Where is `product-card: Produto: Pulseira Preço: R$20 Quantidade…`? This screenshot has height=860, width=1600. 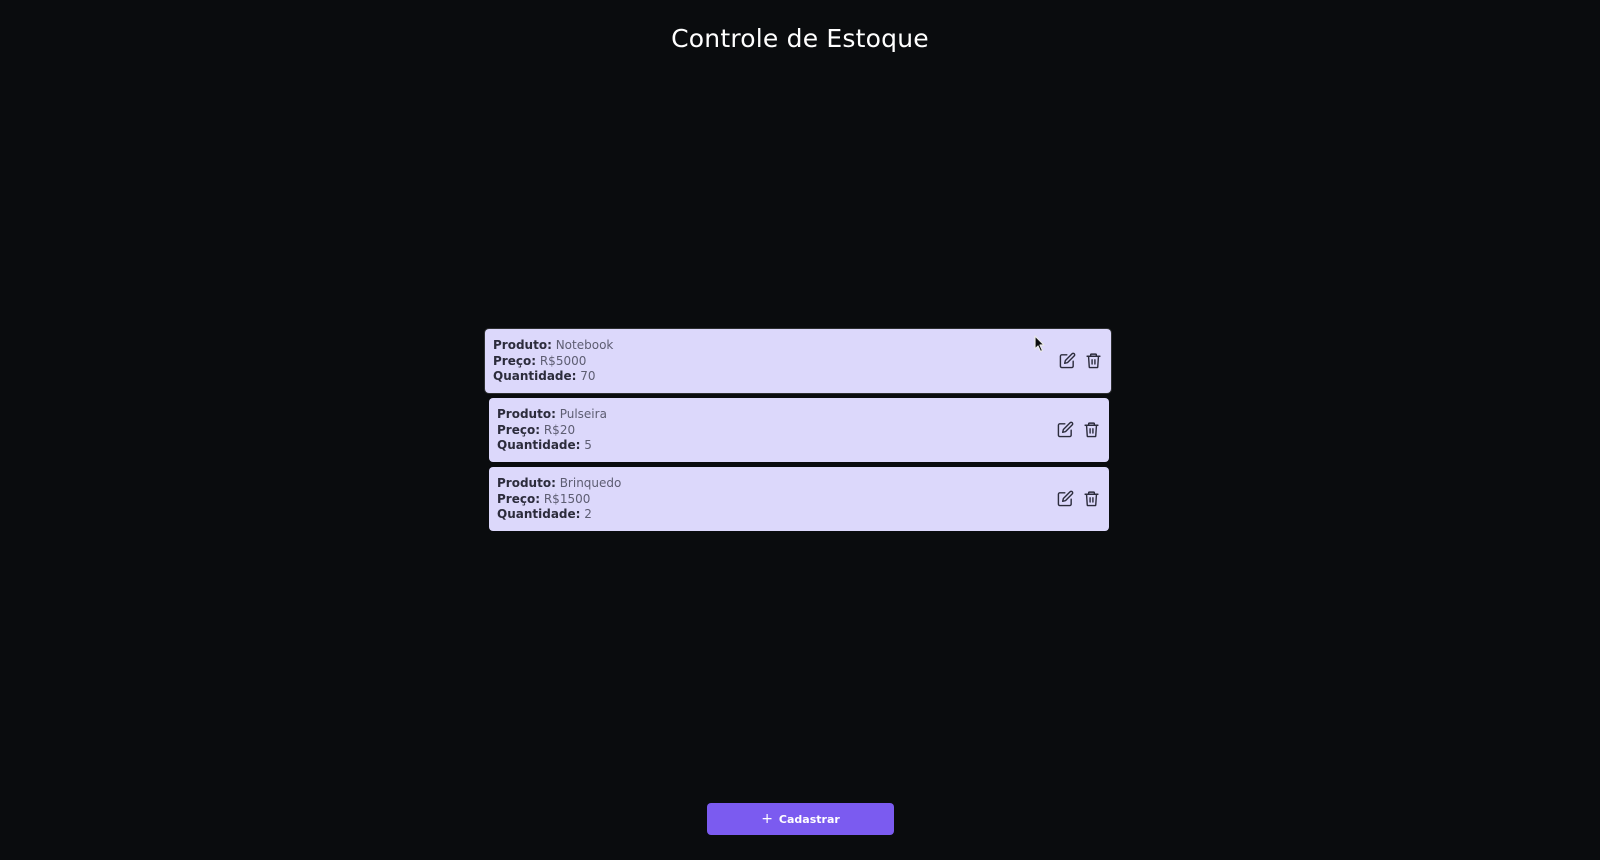
product-card: Produto: Pulseira Preço: R$20 Quantidade… is located at coordinates (799, 430).